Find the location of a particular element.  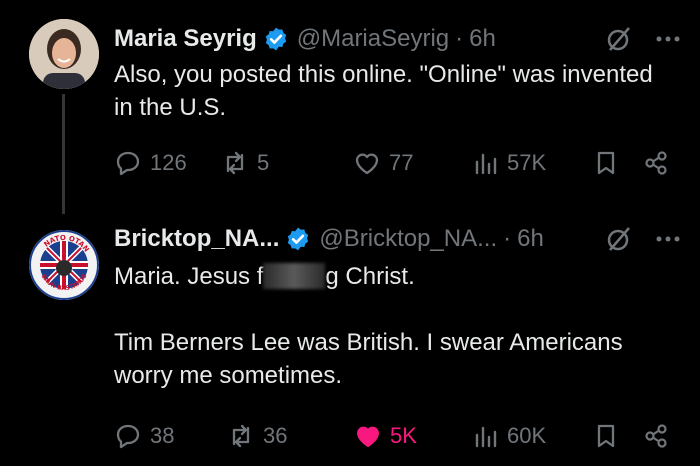

avatar: NATO OTAN SAUN BASTARDS is located at coordinates (64, 265).